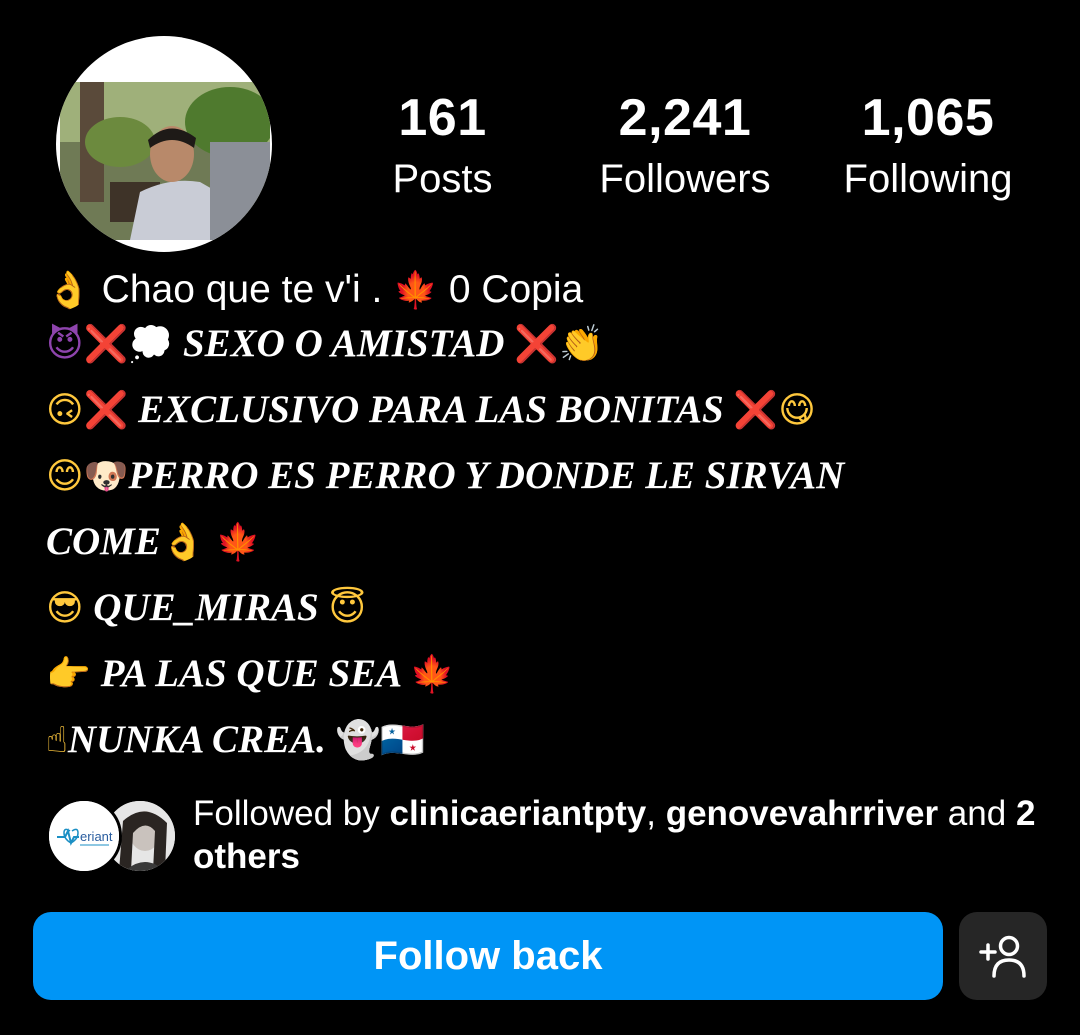 The height and width of the screenshot is (1035, 1080). What do you see at coordinates (347, 608) in the screenshot?
I see `halo-face-icon: 😇` at bounding box center [347, 608].